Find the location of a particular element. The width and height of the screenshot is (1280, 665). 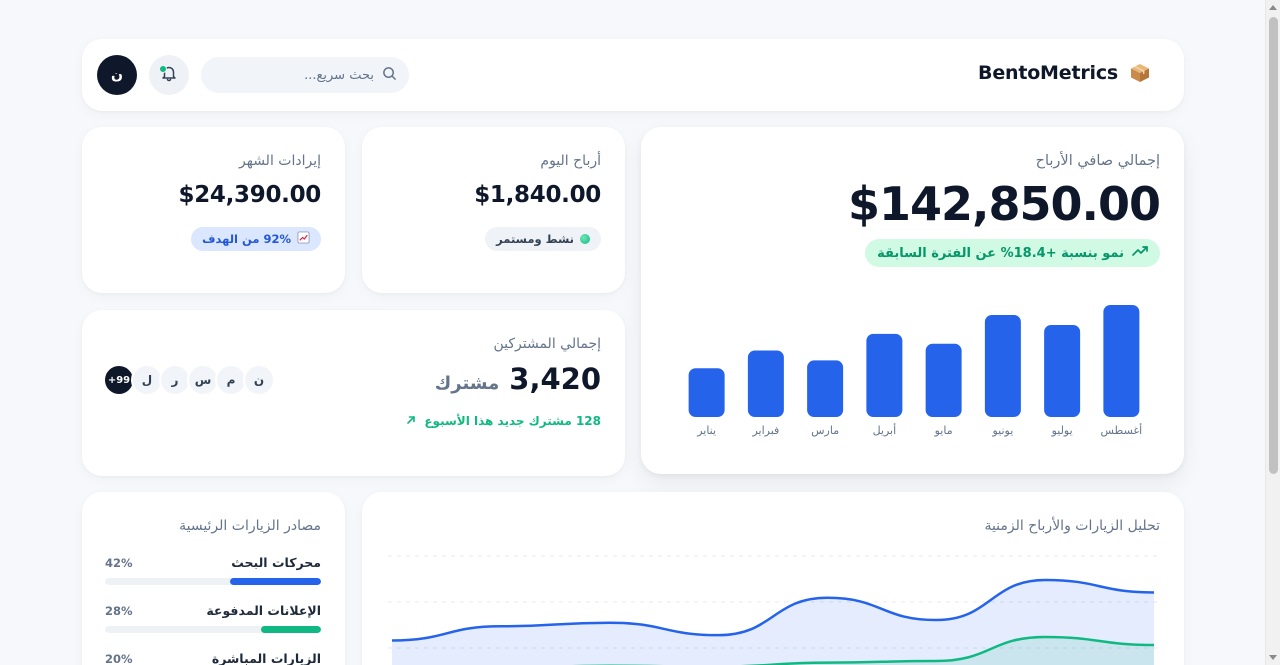

page-scrollbar is located at coordinates (1272, 332).